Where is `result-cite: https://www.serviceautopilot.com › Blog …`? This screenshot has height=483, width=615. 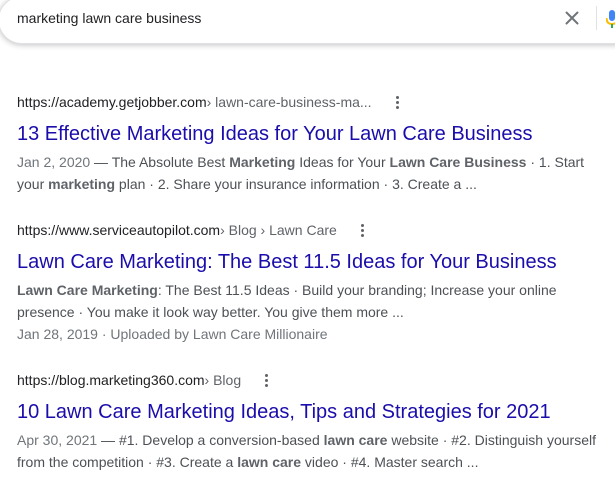 result-cite: https://www.serviceautopilot.com › Blog … is located at coordinates (316, 230).